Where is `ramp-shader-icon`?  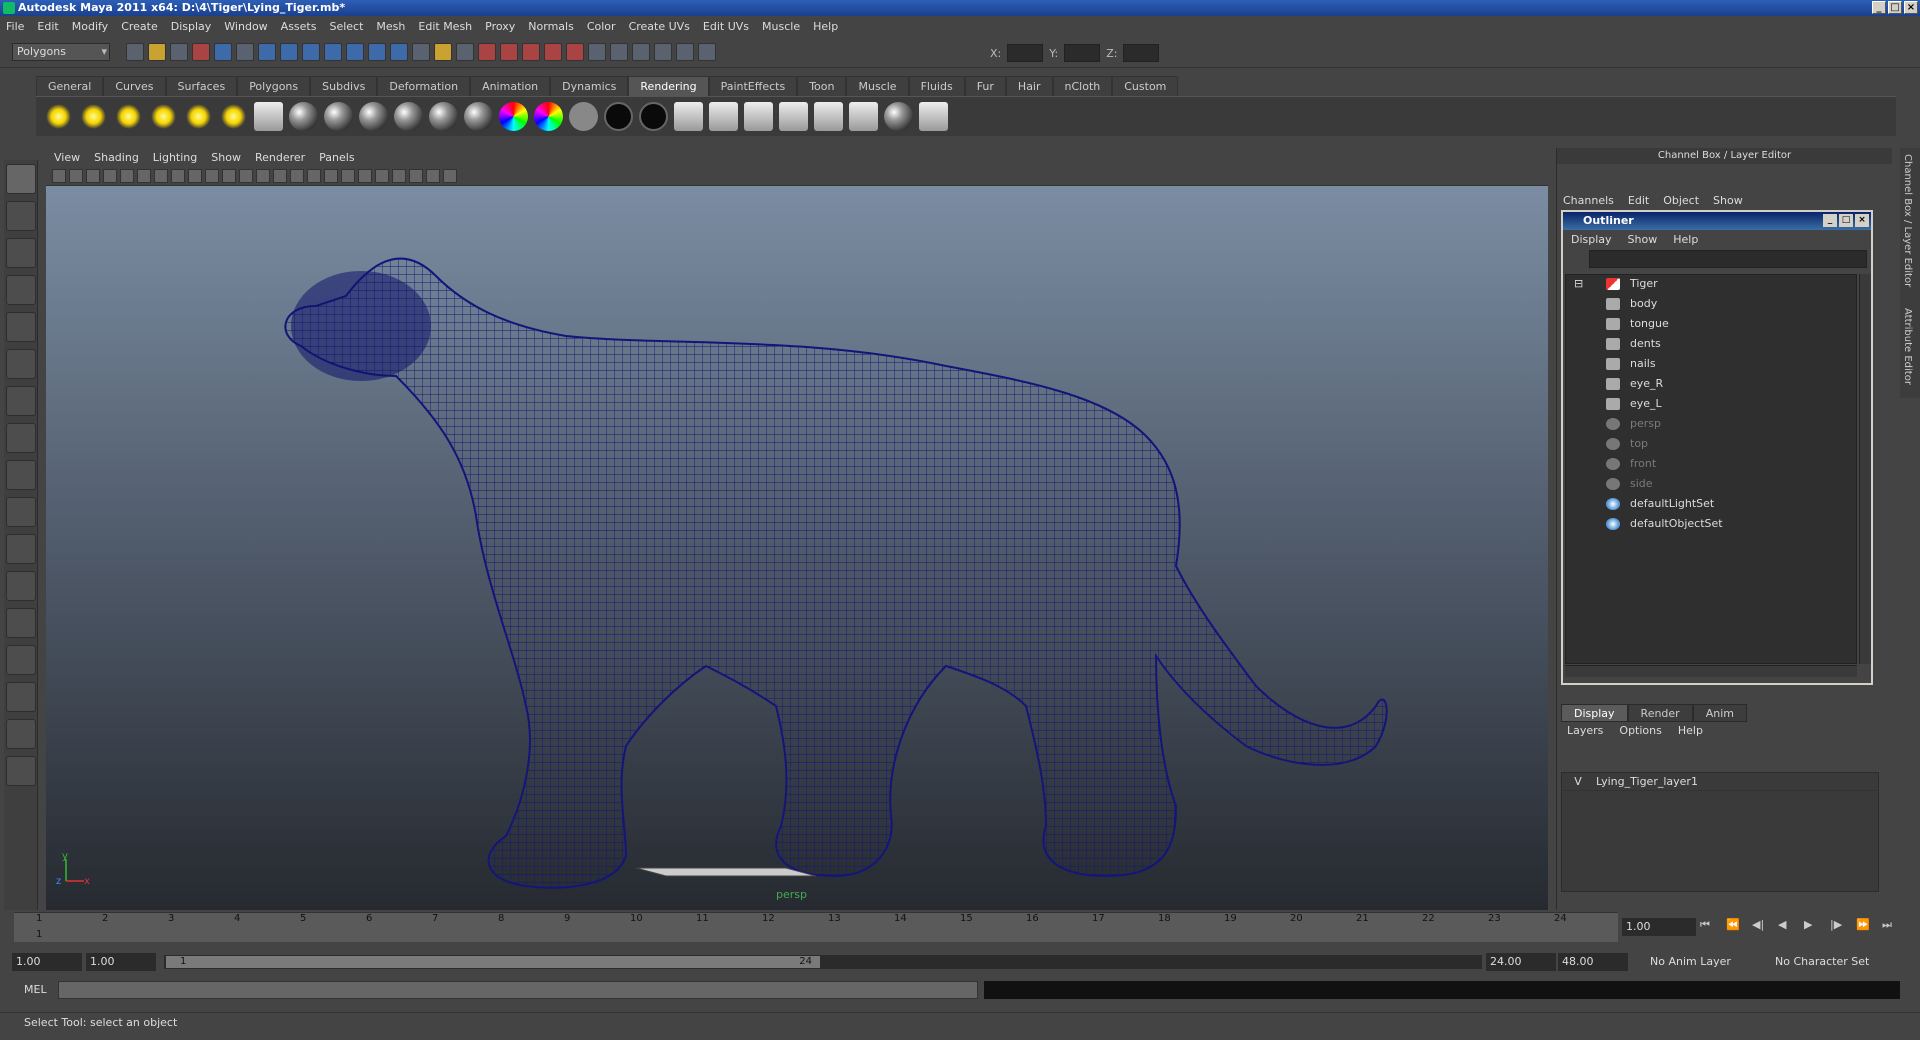 ramp-shader-icon is located at coordinates (513, 116).